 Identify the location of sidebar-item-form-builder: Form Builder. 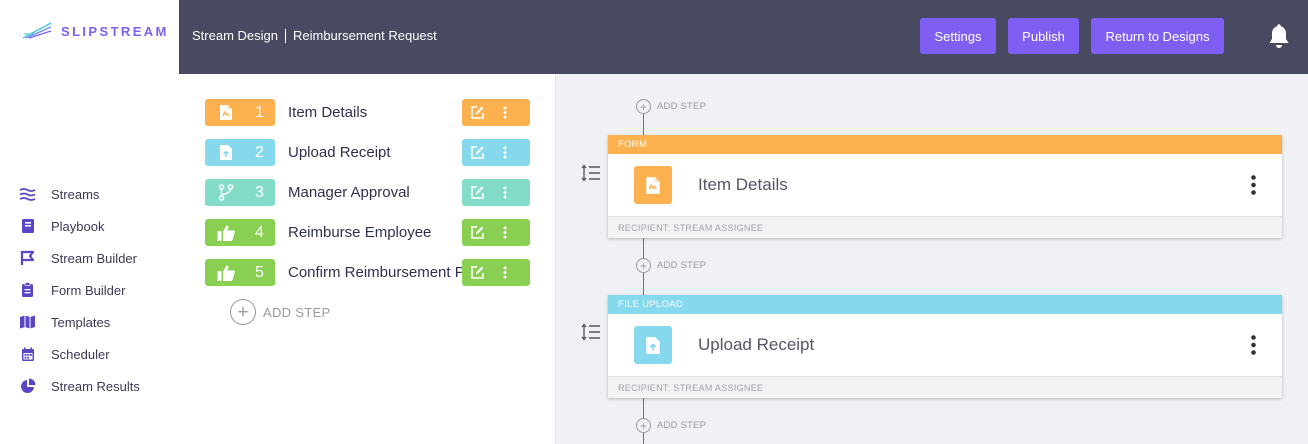
(89, 290).